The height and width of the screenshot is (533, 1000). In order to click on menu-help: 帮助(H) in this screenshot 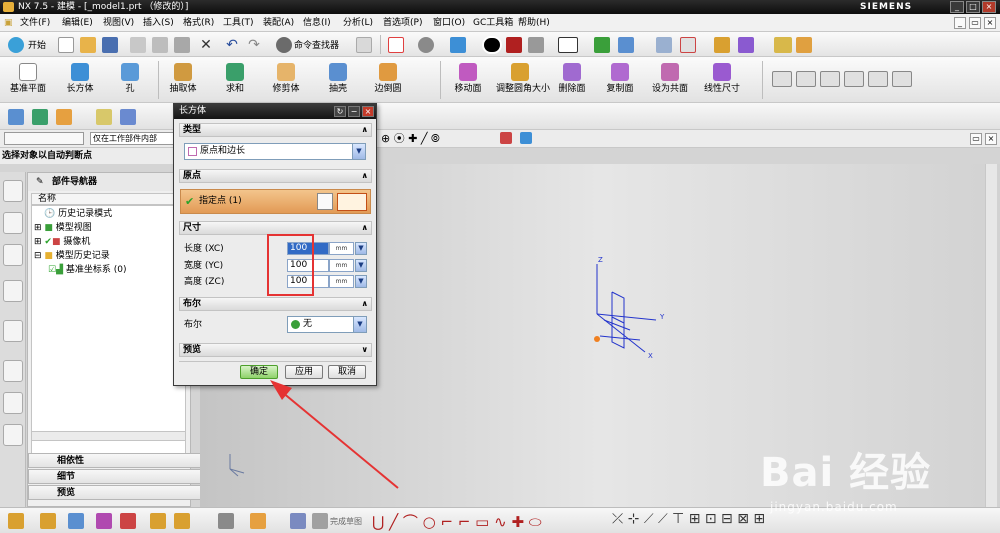, I will do `click(534, 23)`.